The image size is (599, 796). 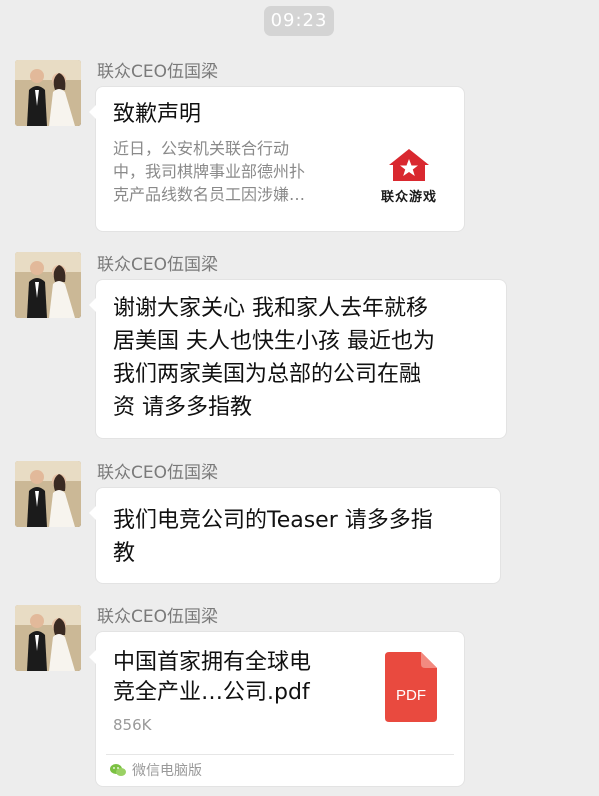 I want to click on lianzhong-game-logo-icon: 联众游戏, so click(x=409, y=175).